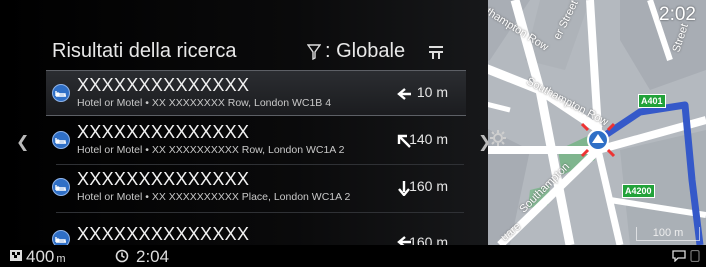 Image resolution: width=706 pixels, height=267 pixels. What do you see at coordinates (638, 191) in the screenshot?
I see `road-badge-a4200: A4200` at bounding box center [638, 191].